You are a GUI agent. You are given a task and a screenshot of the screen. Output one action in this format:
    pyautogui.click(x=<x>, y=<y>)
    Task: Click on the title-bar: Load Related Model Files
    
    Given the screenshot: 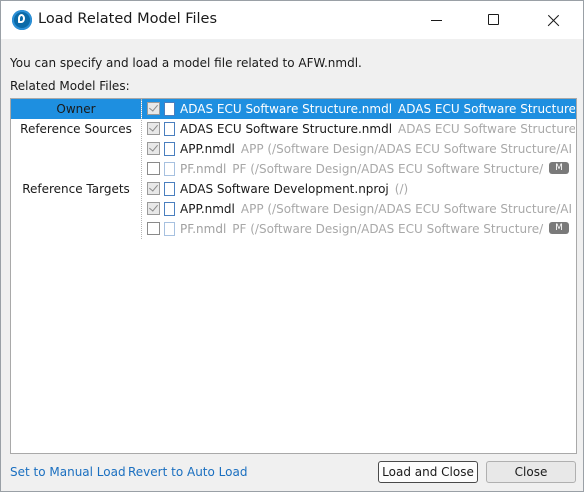 What is the action you would take?
    pyautogui.click(x=292, y=20)
    